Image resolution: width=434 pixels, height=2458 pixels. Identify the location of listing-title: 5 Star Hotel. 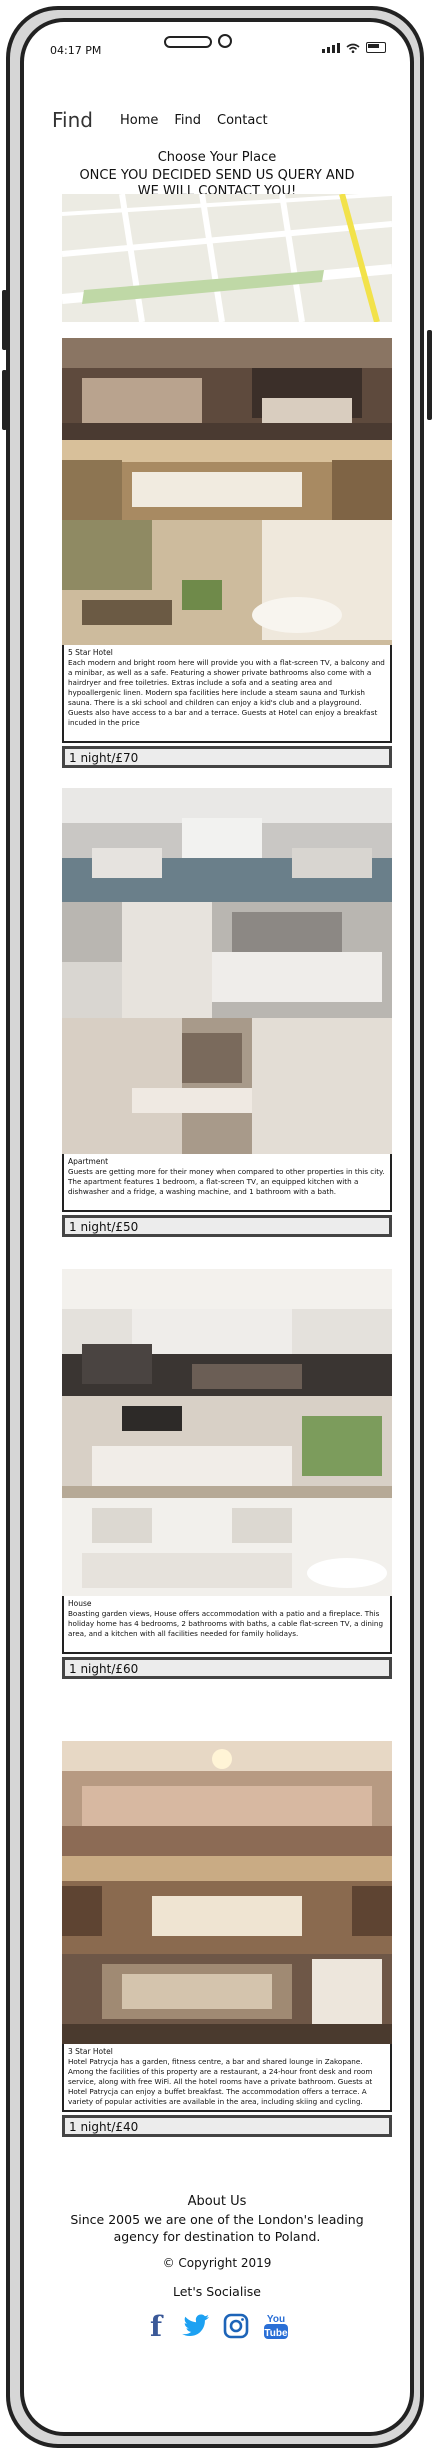
(90, 652).